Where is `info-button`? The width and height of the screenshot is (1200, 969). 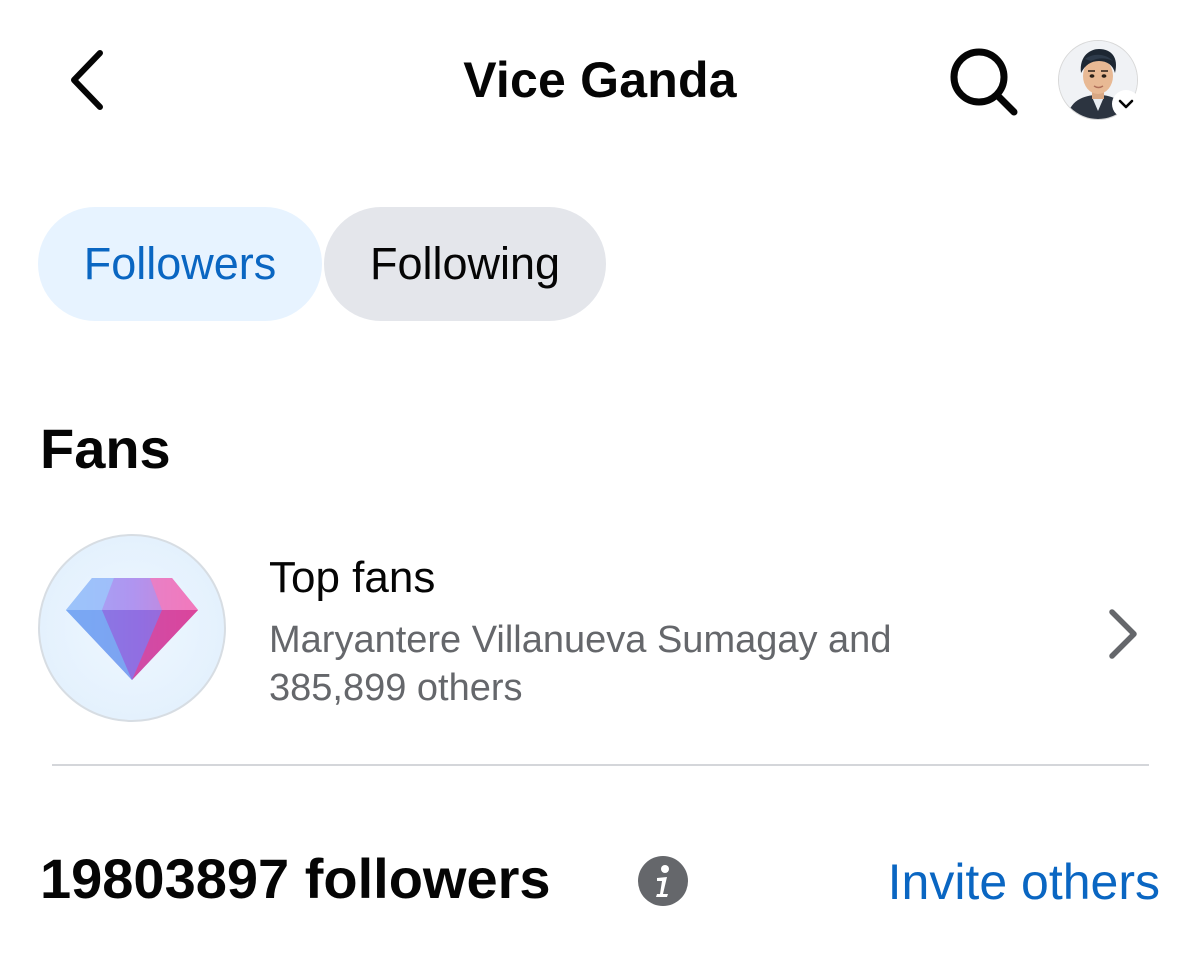 info-button is located at coordinates (663, 881).